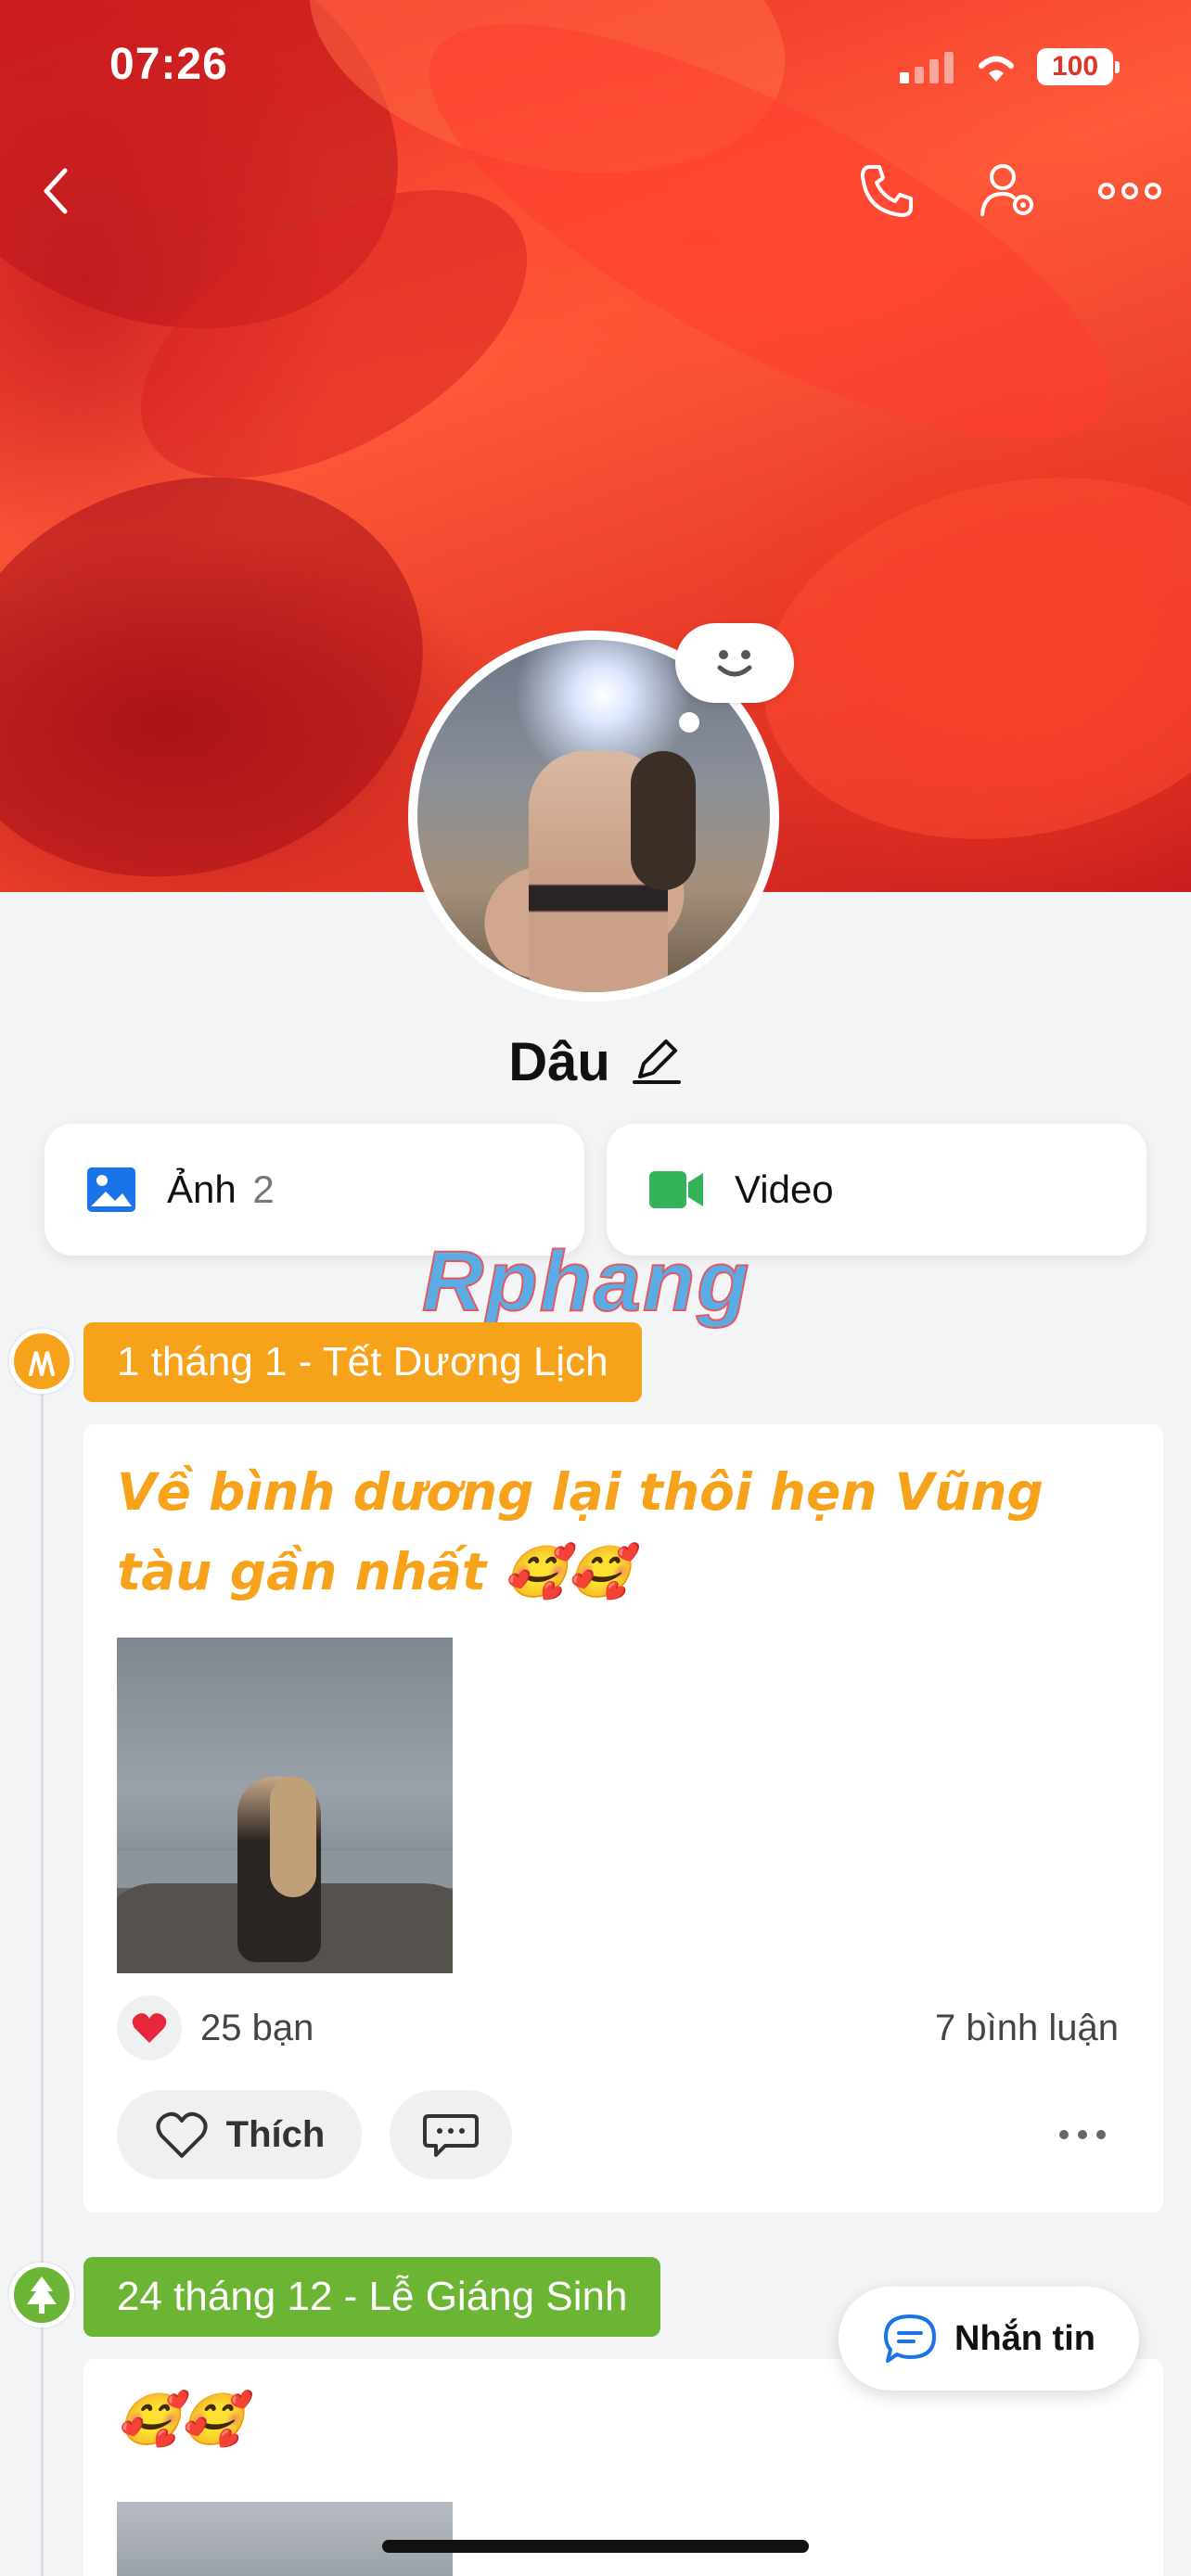 This screenshot has height=2576, width=1191. I want to click on phone-icon, so click(887, 191).